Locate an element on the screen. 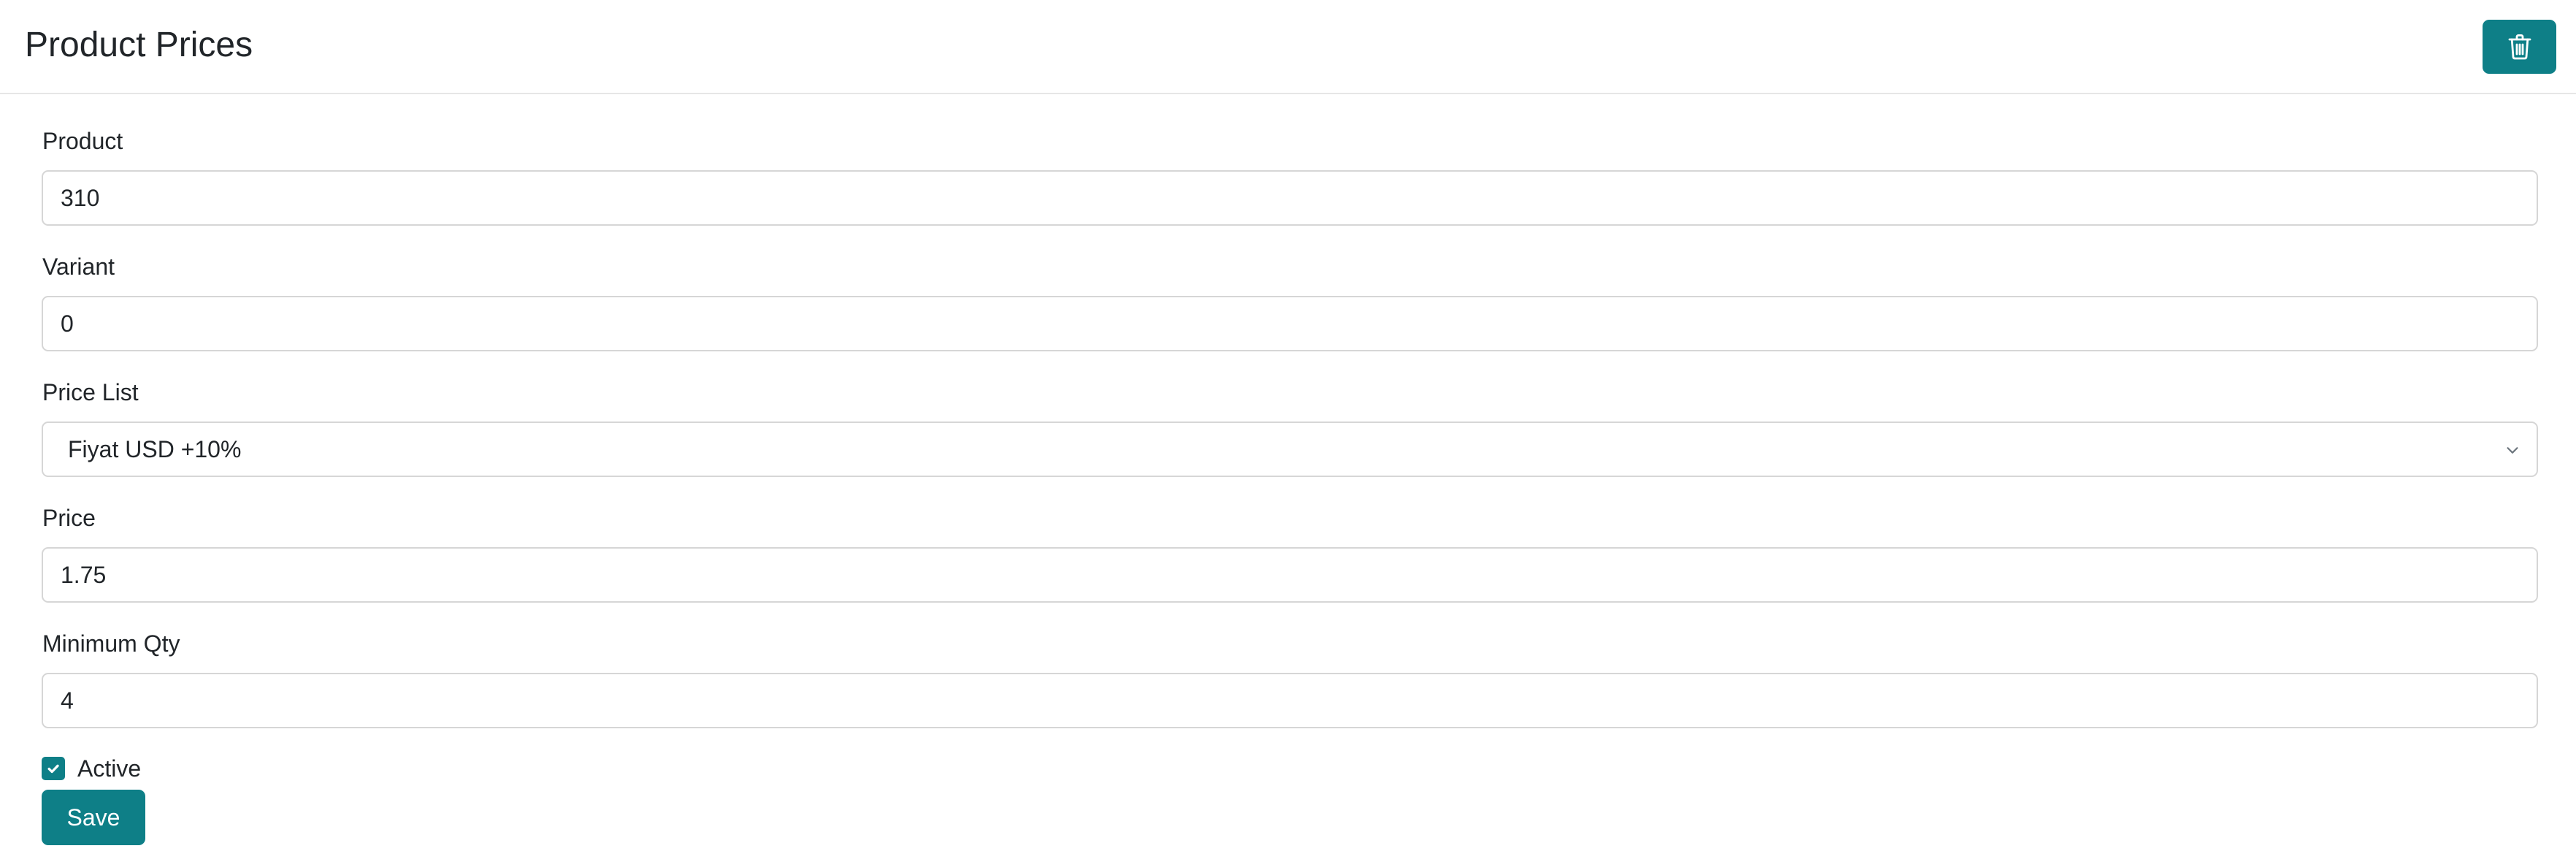 The height and width of the screenshot is (862, 2576). active-checkbox is located at coordinates (53, 769).